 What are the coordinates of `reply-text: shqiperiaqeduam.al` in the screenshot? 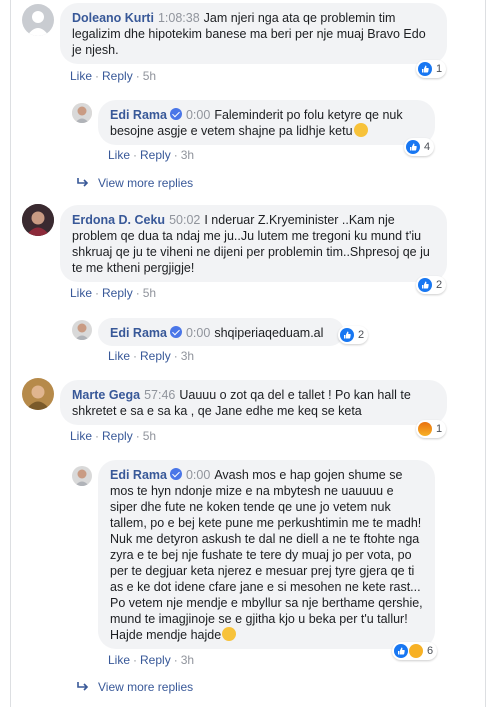 It's located at (268, 333).